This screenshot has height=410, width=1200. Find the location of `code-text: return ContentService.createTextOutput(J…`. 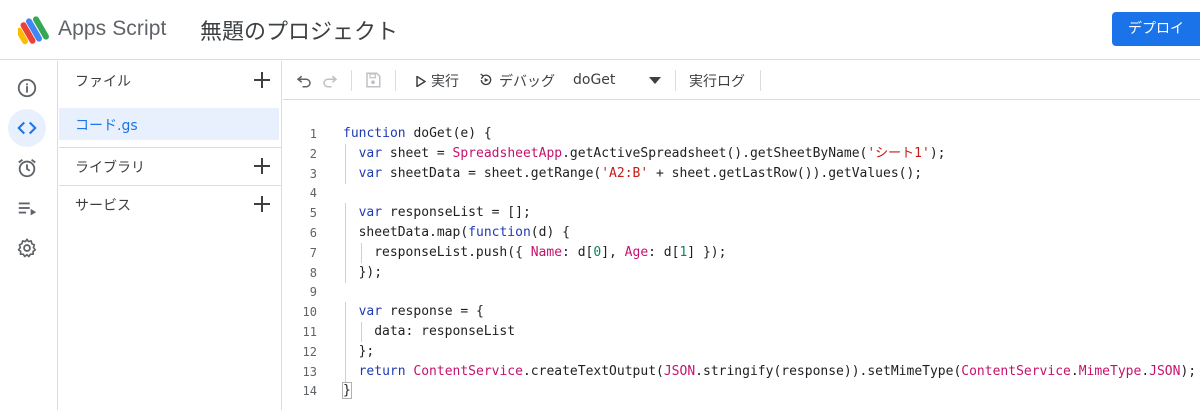

code-text: return ContentService.createTextOutput(J… is located at coordinates (778, 372).